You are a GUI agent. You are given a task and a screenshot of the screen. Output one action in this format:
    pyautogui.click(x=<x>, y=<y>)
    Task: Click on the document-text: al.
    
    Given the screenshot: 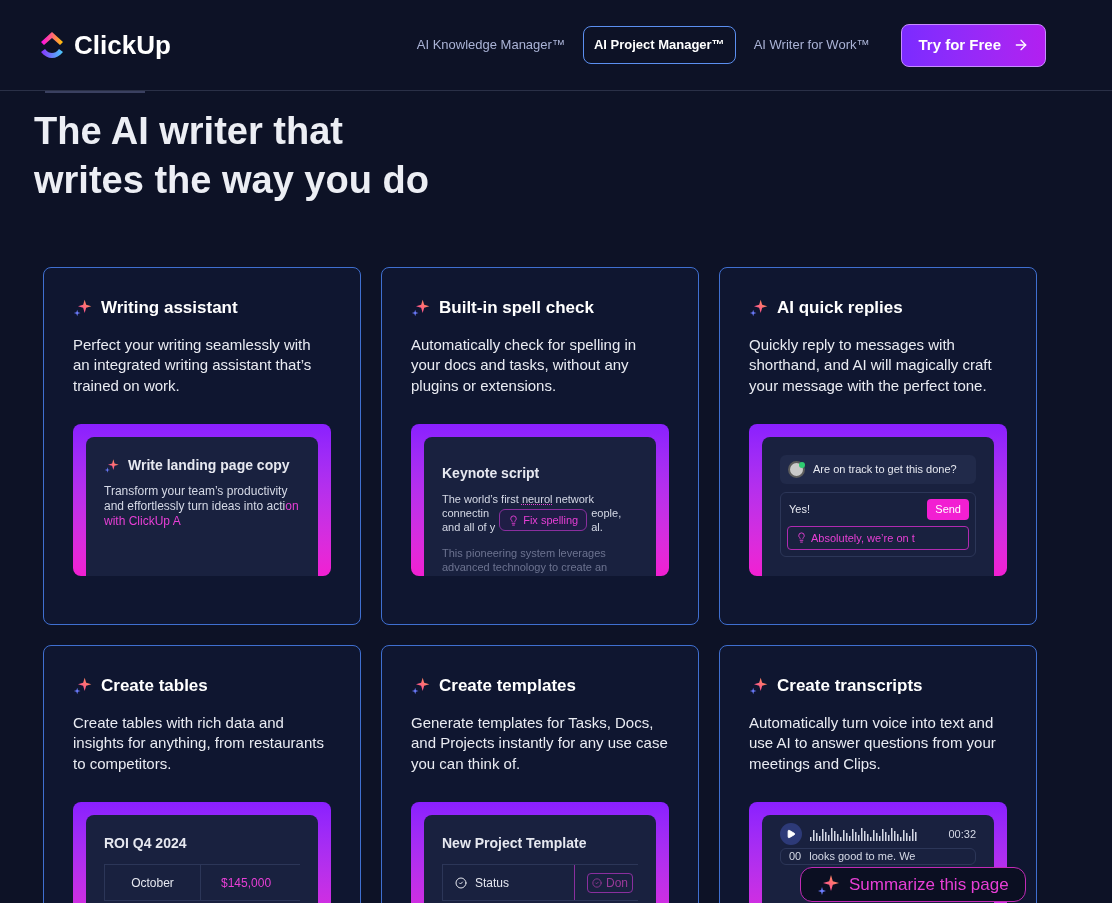 What is the action you would take?
    pyautogui.click(x=597, y=527)
    